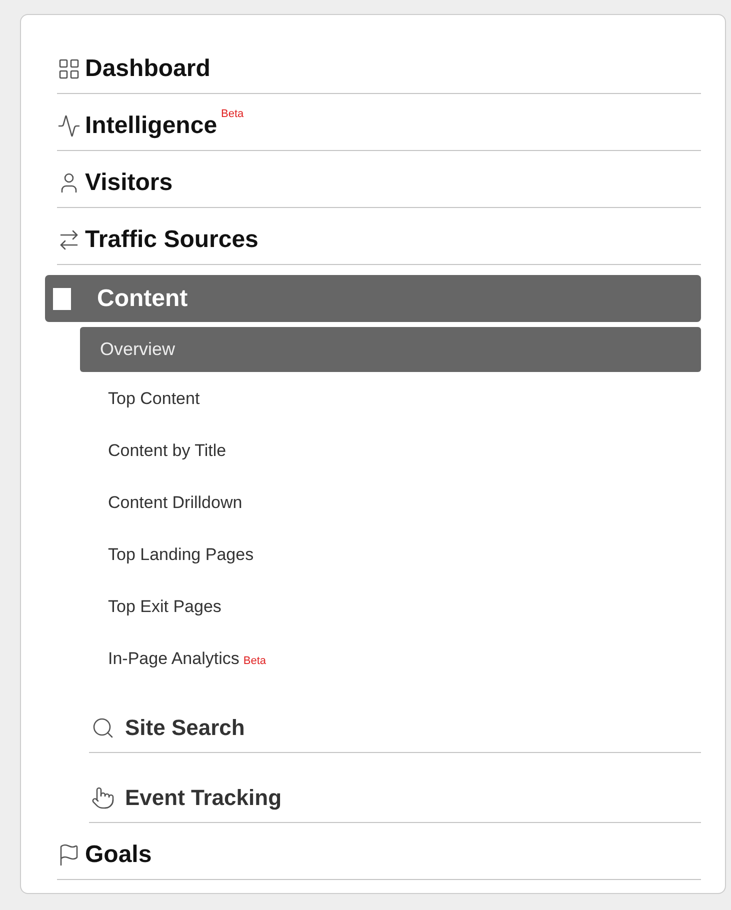 The height and width of the screenshot is (910, 731). Describe the element at coordinates (390, 349) in the screenshot. I see `subnav-item: Overview` at that location.